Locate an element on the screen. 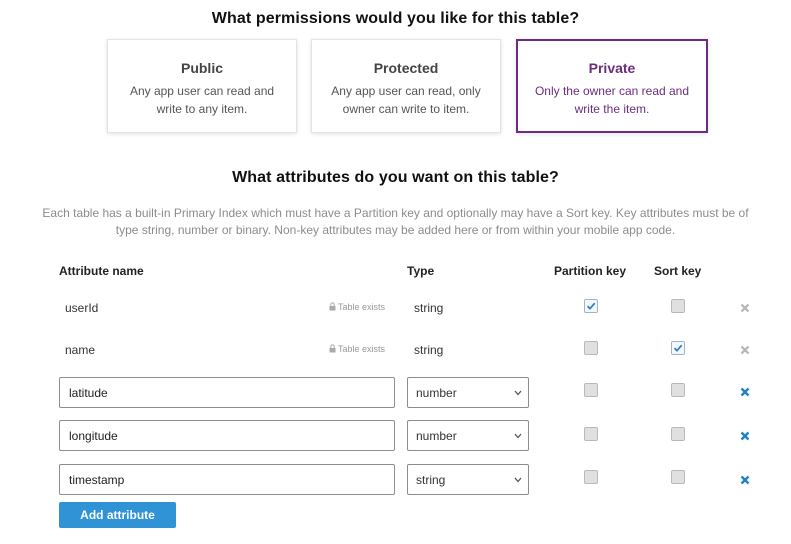 The image size is (791, 544). column-header-sort-key: Sort key is located at coordinates (678, 271).